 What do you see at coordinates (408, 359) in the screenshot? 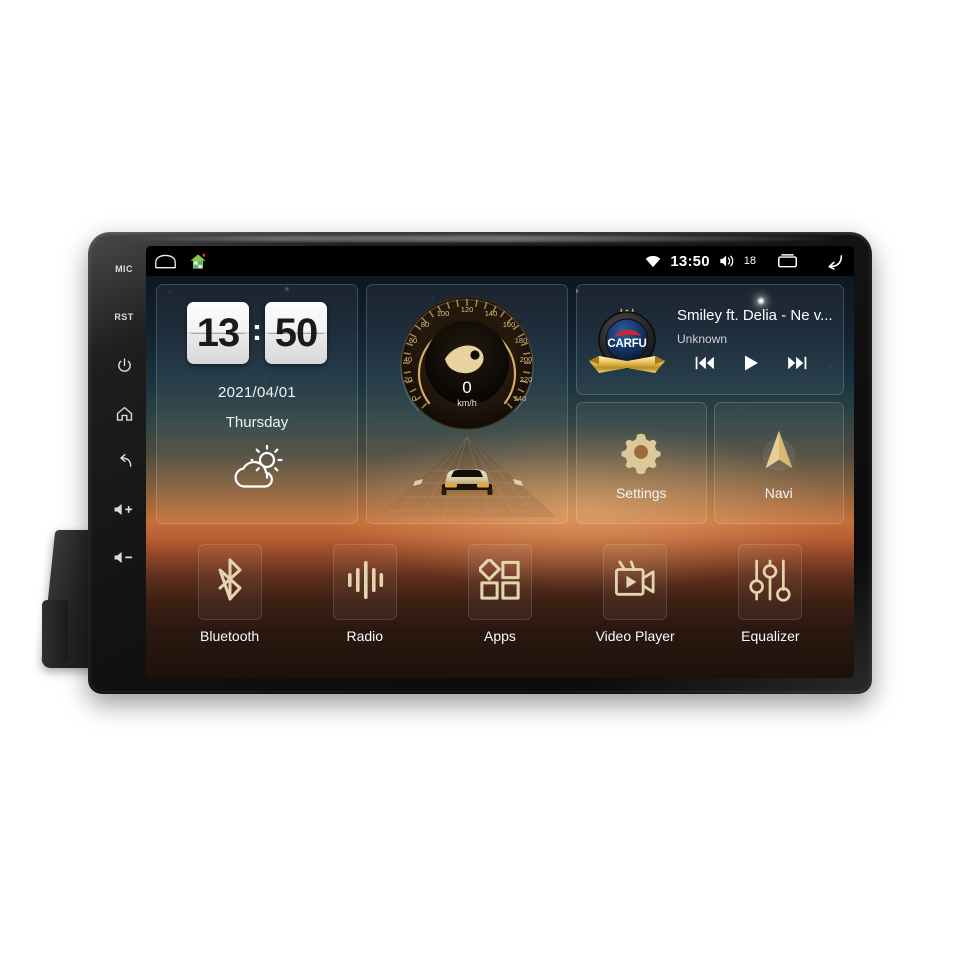
I see `tick-40: 40` at bounding box center [408, 359].